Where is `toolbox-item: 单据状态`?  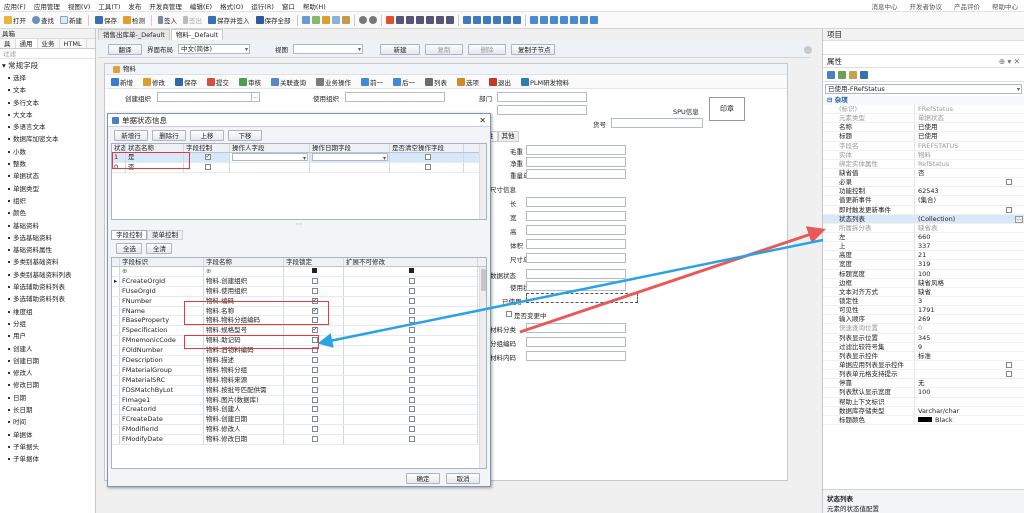
toolbox-item: 单据状态 is located at coordinates (47, 176).